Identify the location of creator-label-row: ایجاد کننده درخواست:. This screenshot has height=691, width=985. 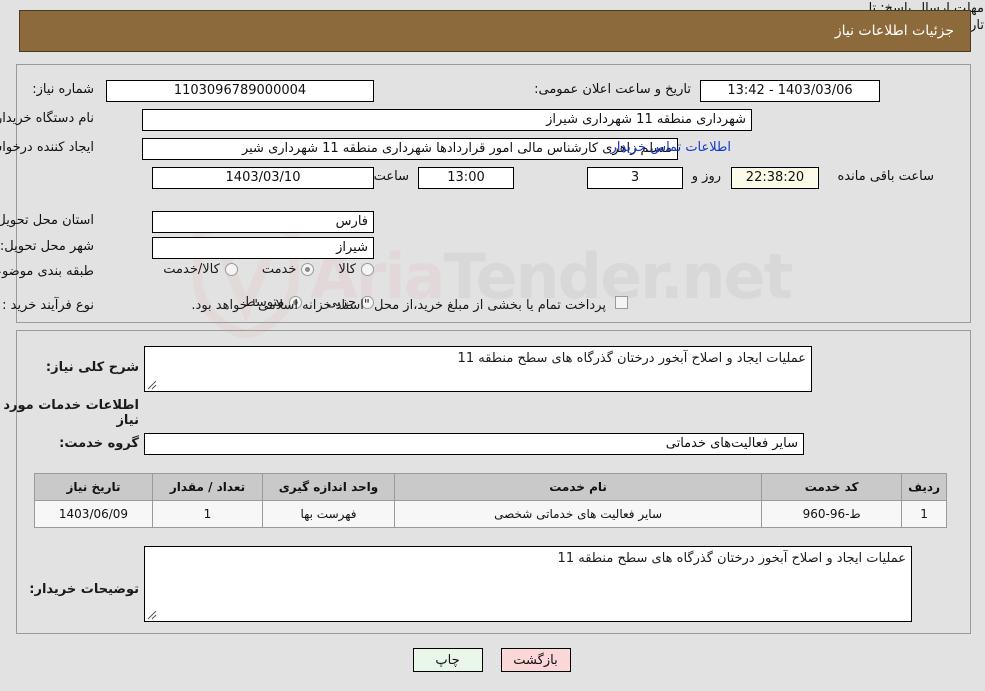
(47, 147).